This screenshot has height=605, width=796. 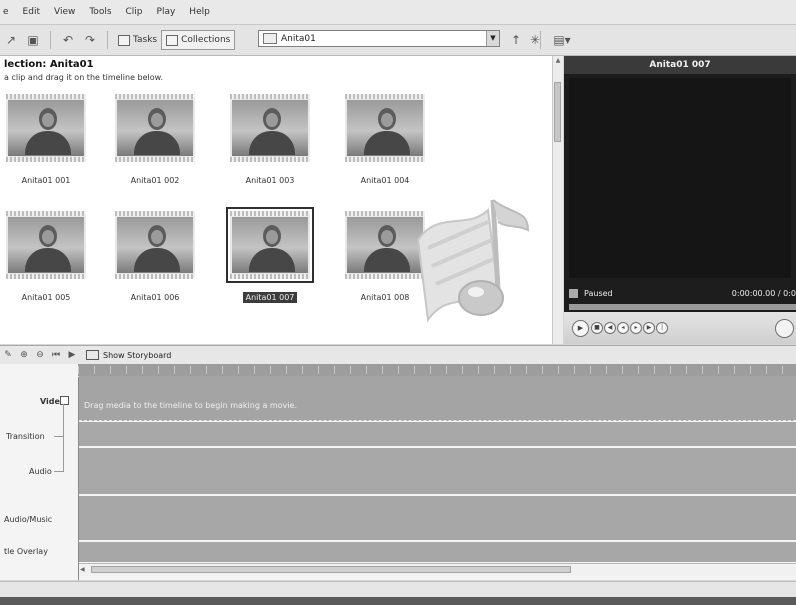 What do you see at coordinates (11, 40) in the screenshot?
I see `open-project-icon: ↗` at bounding box center [11, 40].